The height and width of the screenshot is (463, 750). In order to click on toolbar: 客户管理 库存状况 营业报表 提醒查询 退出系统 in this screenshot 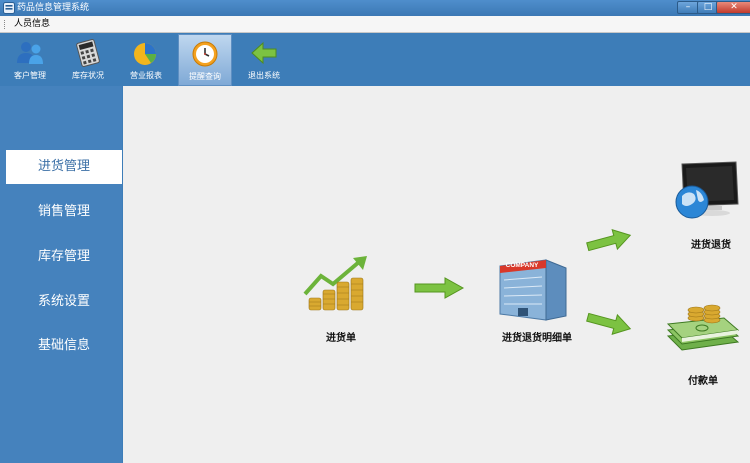, I will do `click(375, 60)`.